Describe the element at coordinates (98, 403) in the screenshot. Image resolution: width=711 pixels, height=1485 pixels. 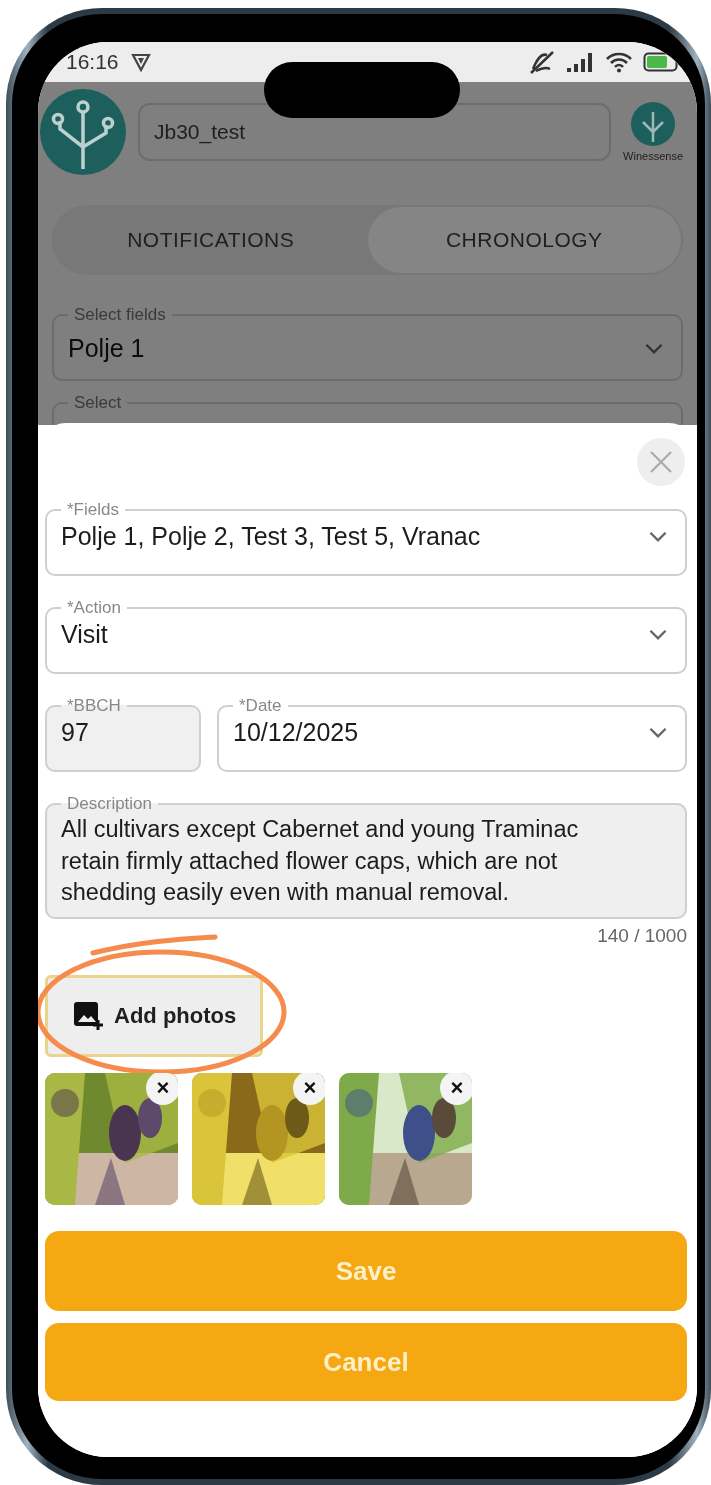
I see `field-label: Select` at that location.